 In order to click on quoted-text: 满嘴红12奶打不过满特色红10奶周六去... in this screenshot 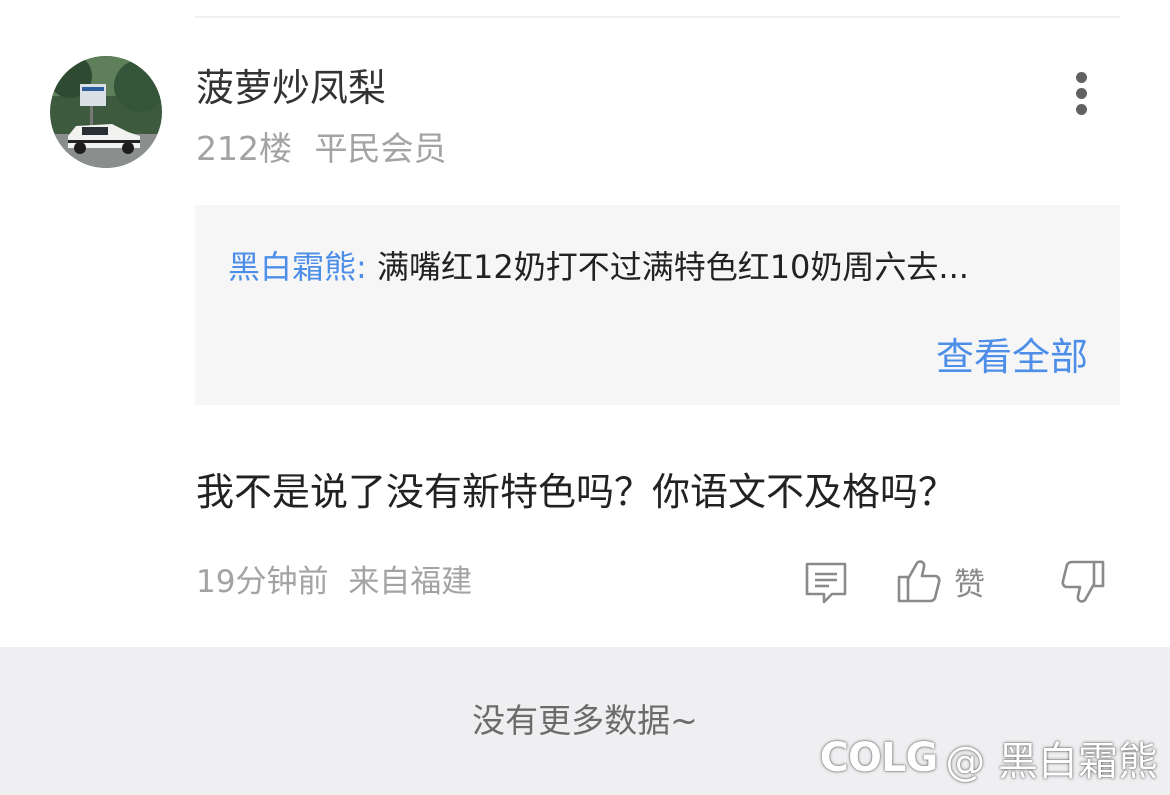, I will do `click(672, 267)`.